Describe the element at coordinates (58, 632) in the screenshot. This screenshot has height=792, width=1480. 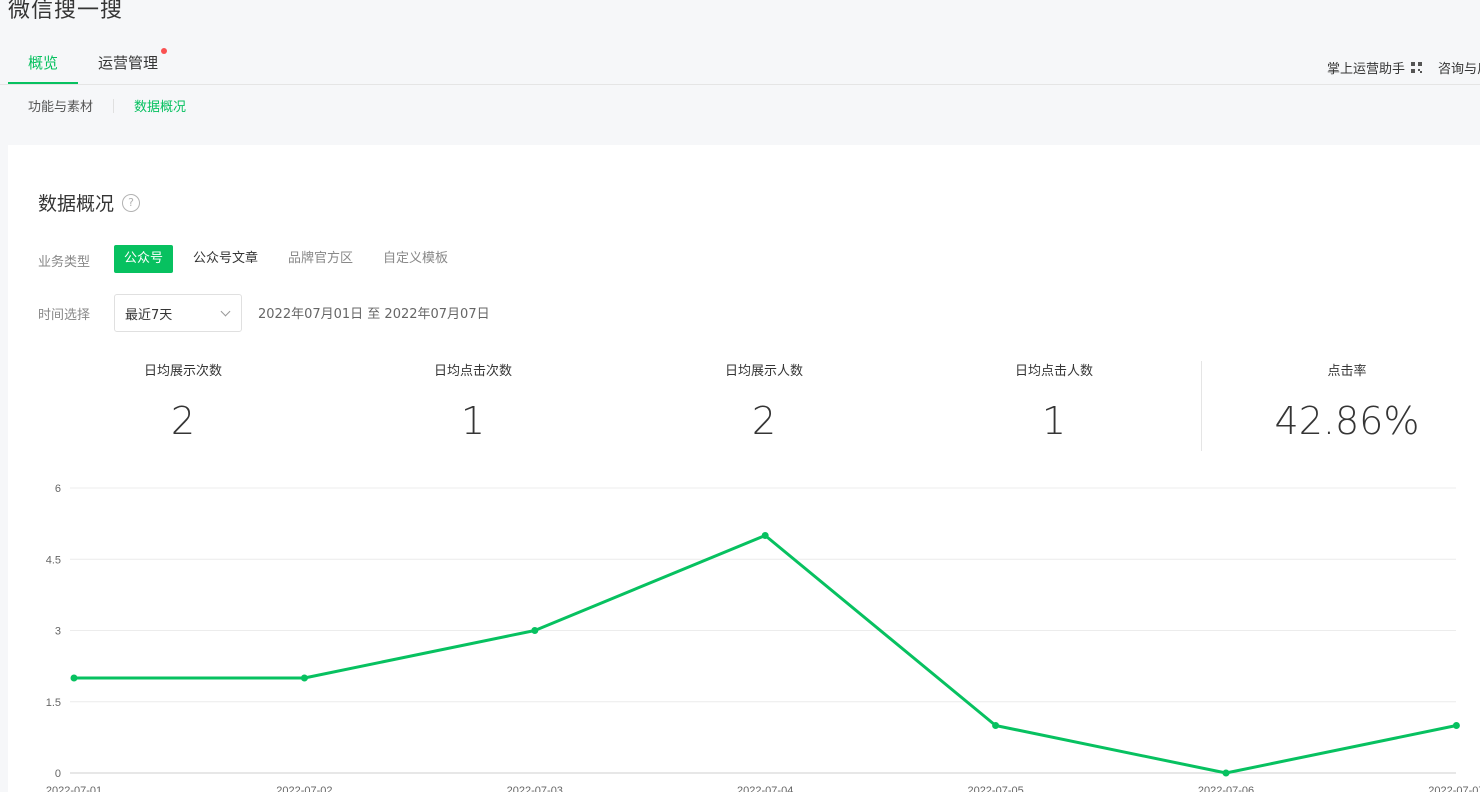
I see `y-tick-label: 3` at that location.